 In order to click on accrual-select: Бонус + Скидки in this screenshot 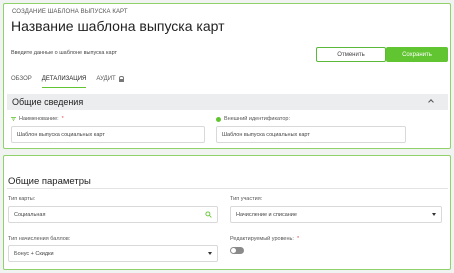, I will do `click(113, 253)`.